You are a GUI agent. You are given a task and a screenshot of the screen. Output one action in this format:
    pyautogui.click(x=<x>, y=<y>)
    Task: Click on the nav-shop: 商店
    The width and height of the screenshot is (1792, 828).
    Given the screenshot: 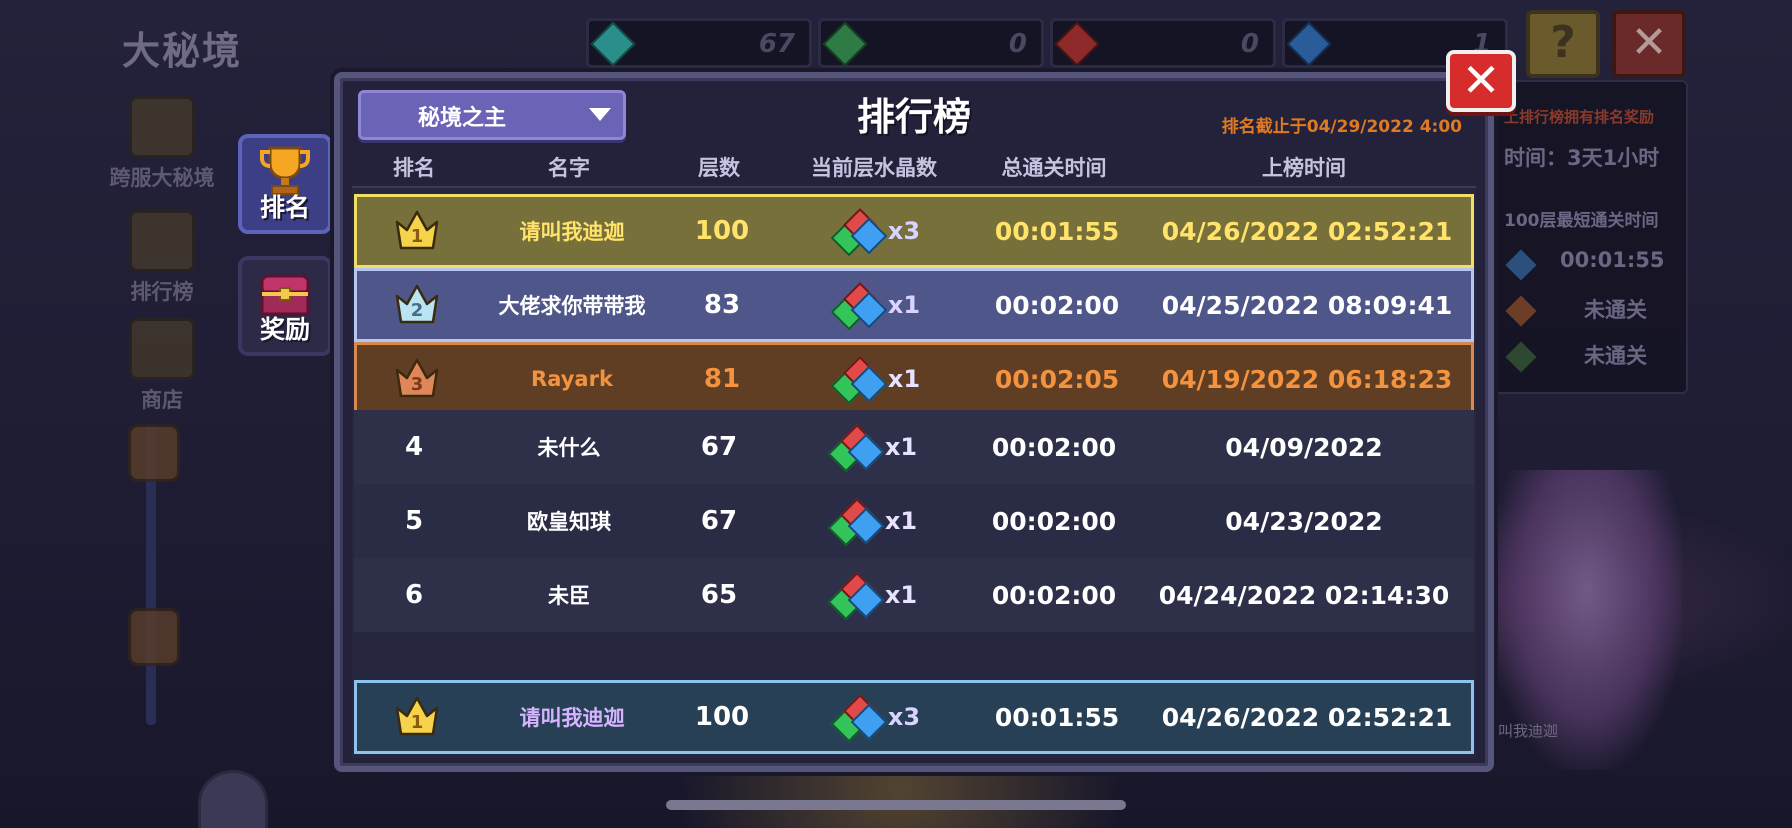 What is the action you would take?
    pyautogui.click(x=162, y=366)
    